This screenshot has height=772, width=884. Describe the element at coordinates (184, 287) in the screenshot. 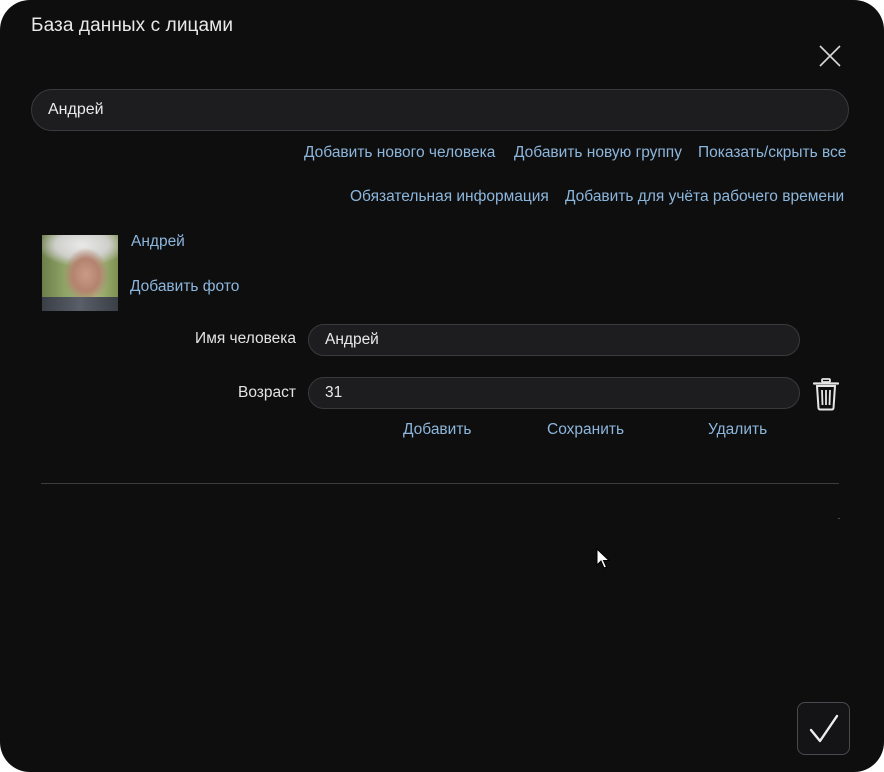

I see `add-photo-link: Добавить фото` at that location.